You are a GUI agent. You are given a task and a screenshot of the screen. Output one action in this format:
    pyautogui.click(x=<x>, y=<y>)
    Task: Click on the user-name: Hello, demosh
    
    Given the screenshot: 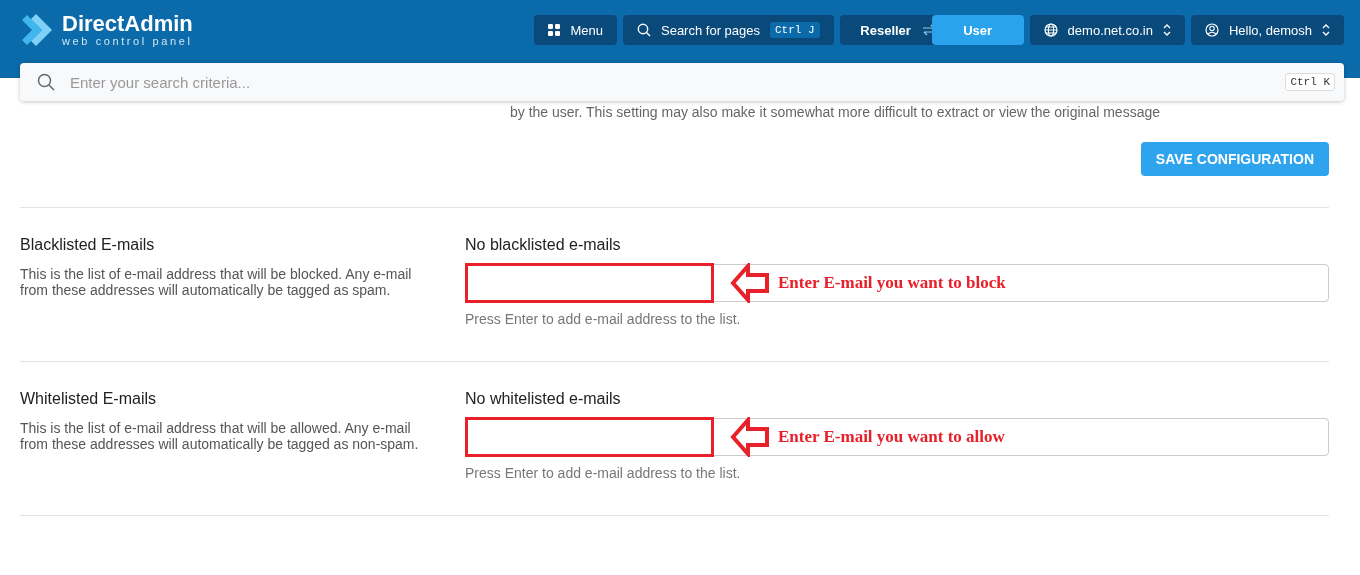 What is the action you would take?
    pyautogui.click(x=1270, y=30)
    